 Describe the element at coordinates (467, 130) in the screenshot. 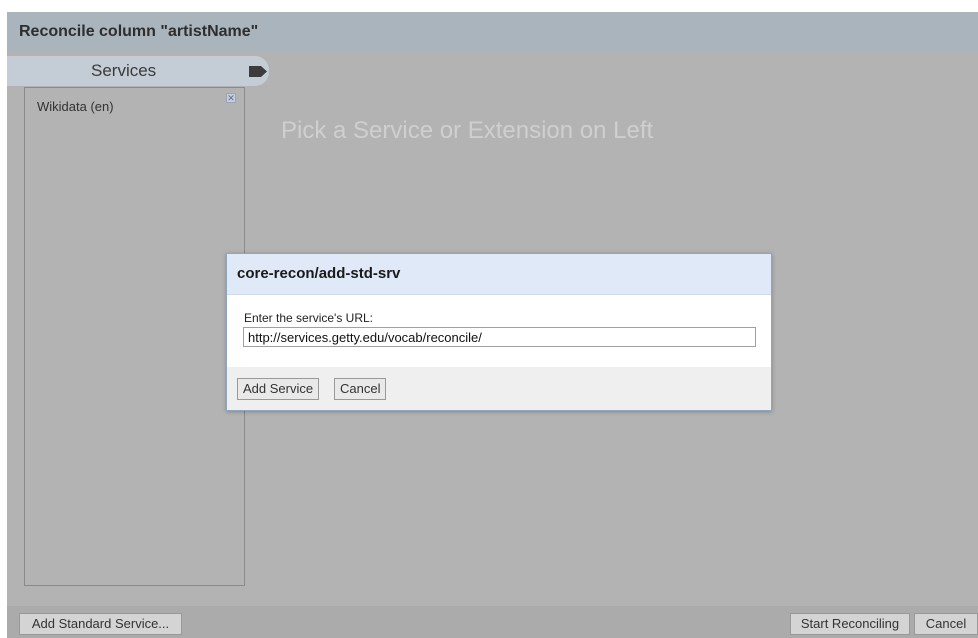

I see `service-placeholder: Pick a Service or Extension on Left` at that location.